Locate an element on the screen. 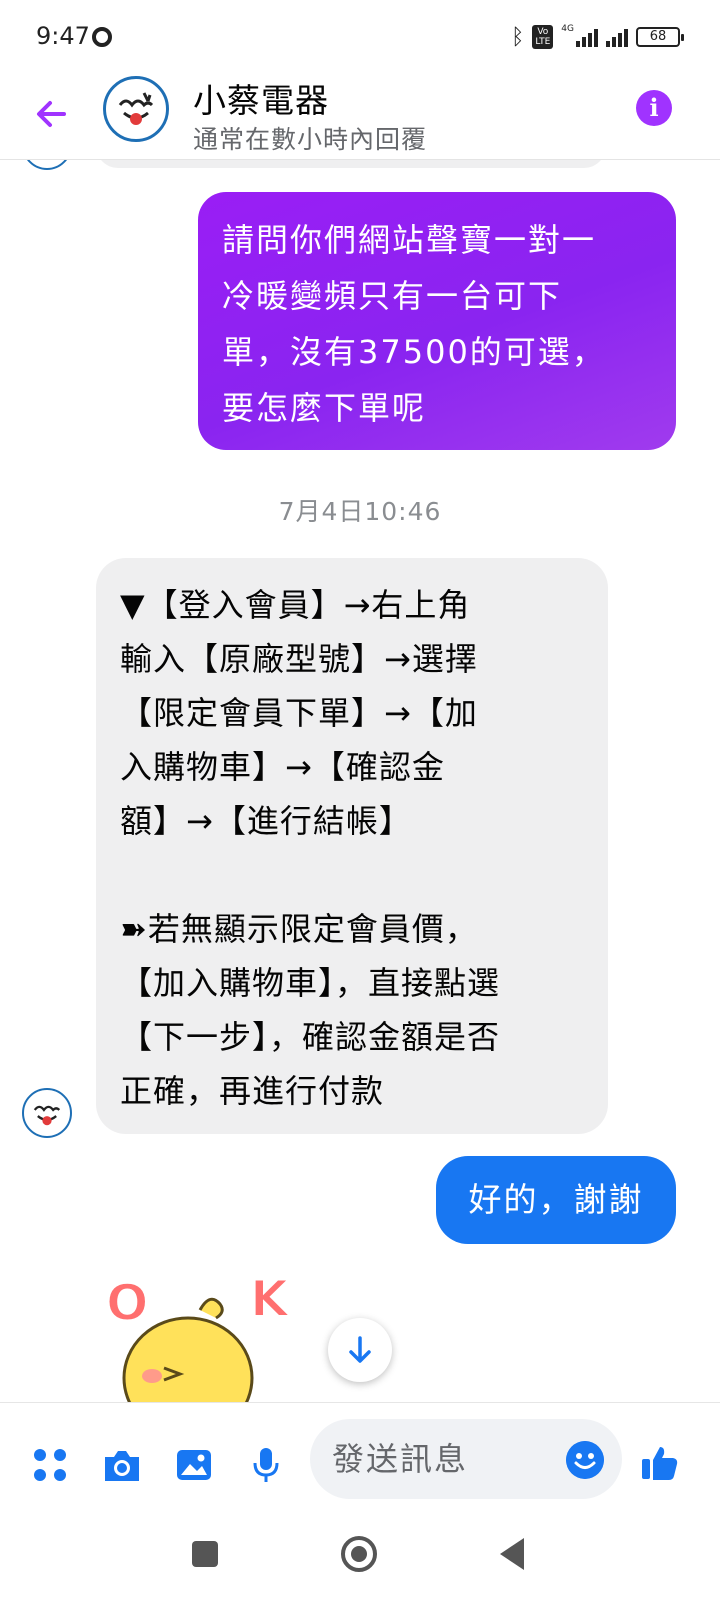 Image resolution: width=720 pixels, height=1600 pixels. message-input: 發送訊息 is located at coordinates (466, 1459).